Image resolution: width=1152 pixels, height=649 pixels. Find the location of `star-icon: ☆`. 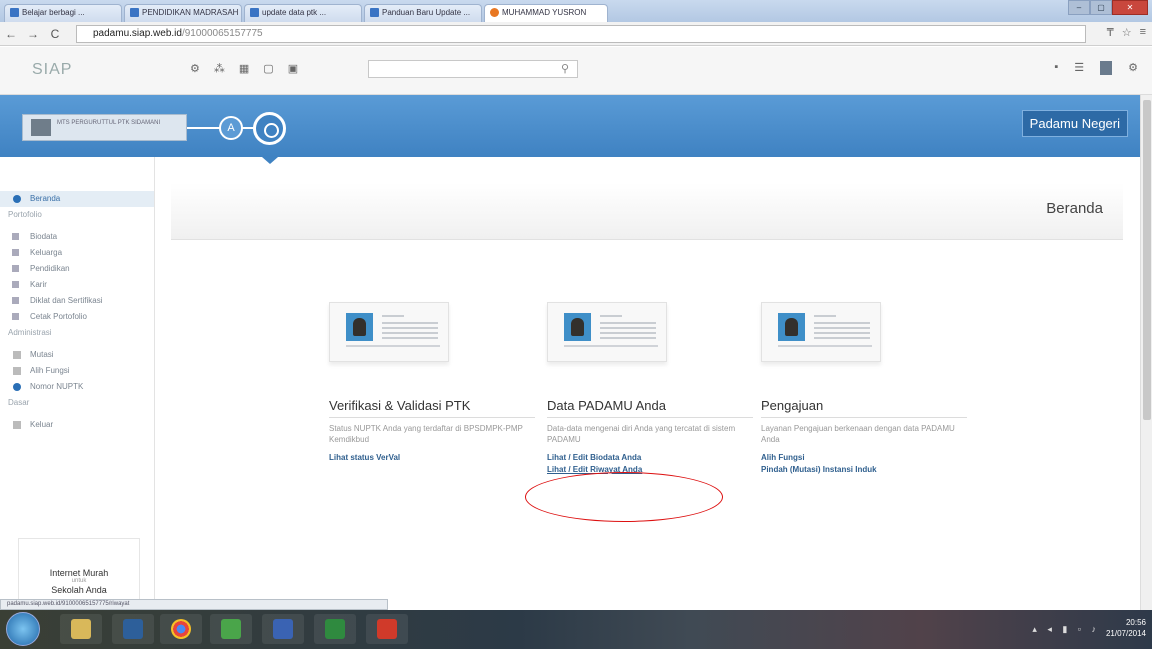

star-icon: ☆ is located at coordinates (1127, 32).